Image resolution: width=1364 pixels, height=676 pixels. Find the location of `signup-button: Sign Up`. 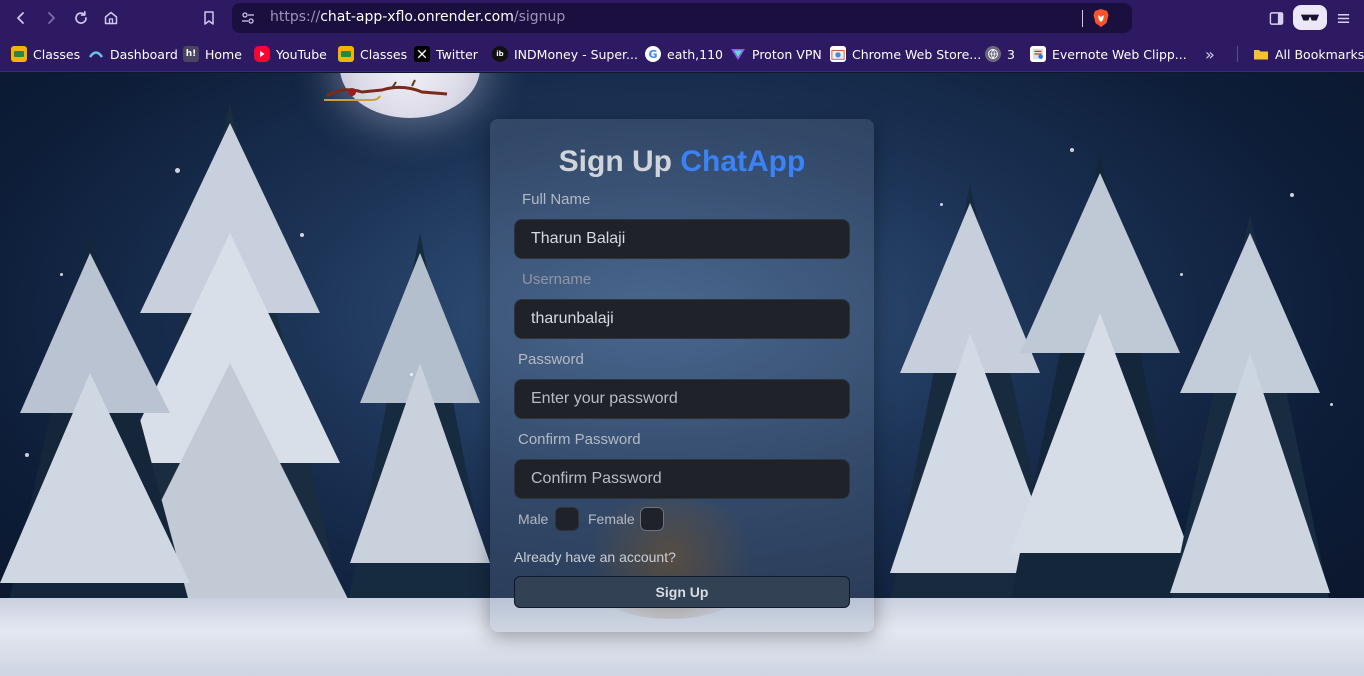

signup-button: Sign Up is located at coordinates (682, 592).